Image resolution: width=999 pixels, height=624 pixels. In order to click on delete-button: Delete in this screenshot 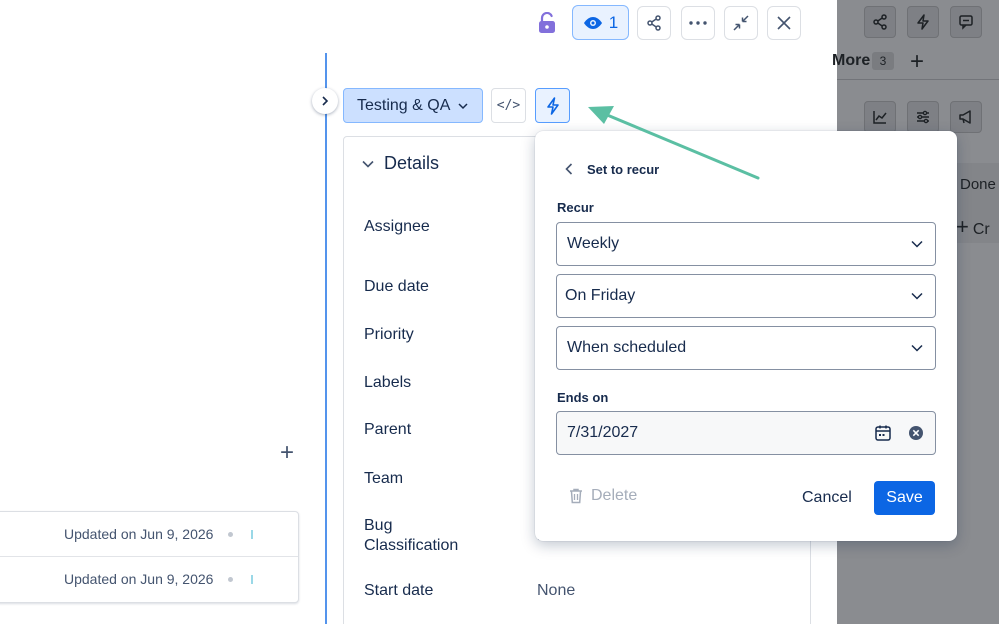, I will do `click(603, 496)`.